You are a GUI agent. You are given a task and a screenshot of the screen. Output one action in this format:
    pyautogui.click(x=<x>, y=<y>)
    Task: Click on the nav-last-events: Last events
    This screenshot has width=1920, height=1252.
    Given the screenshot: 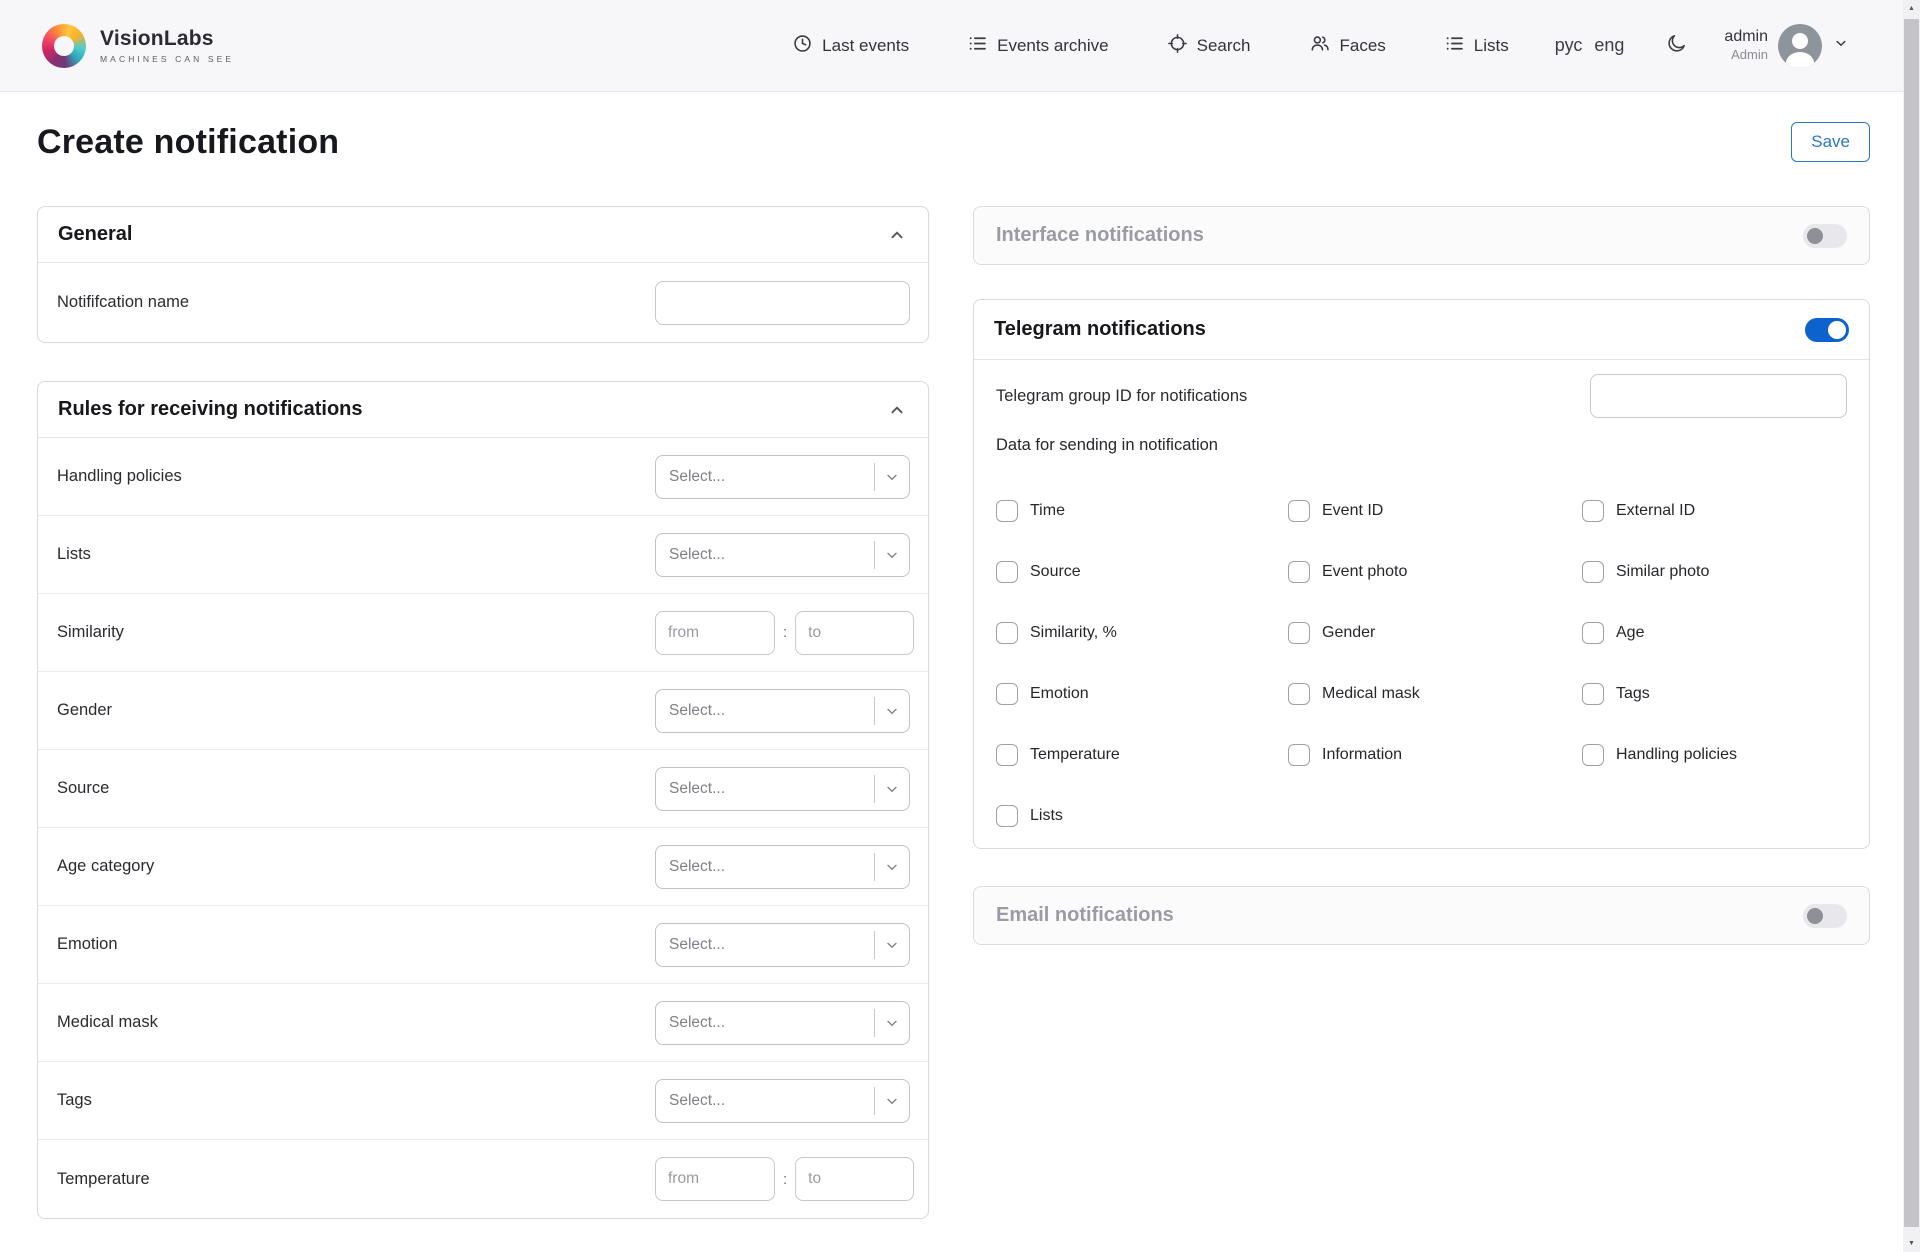 What is the action you would take?
    pyautogui.click(x=850, y=46)
    